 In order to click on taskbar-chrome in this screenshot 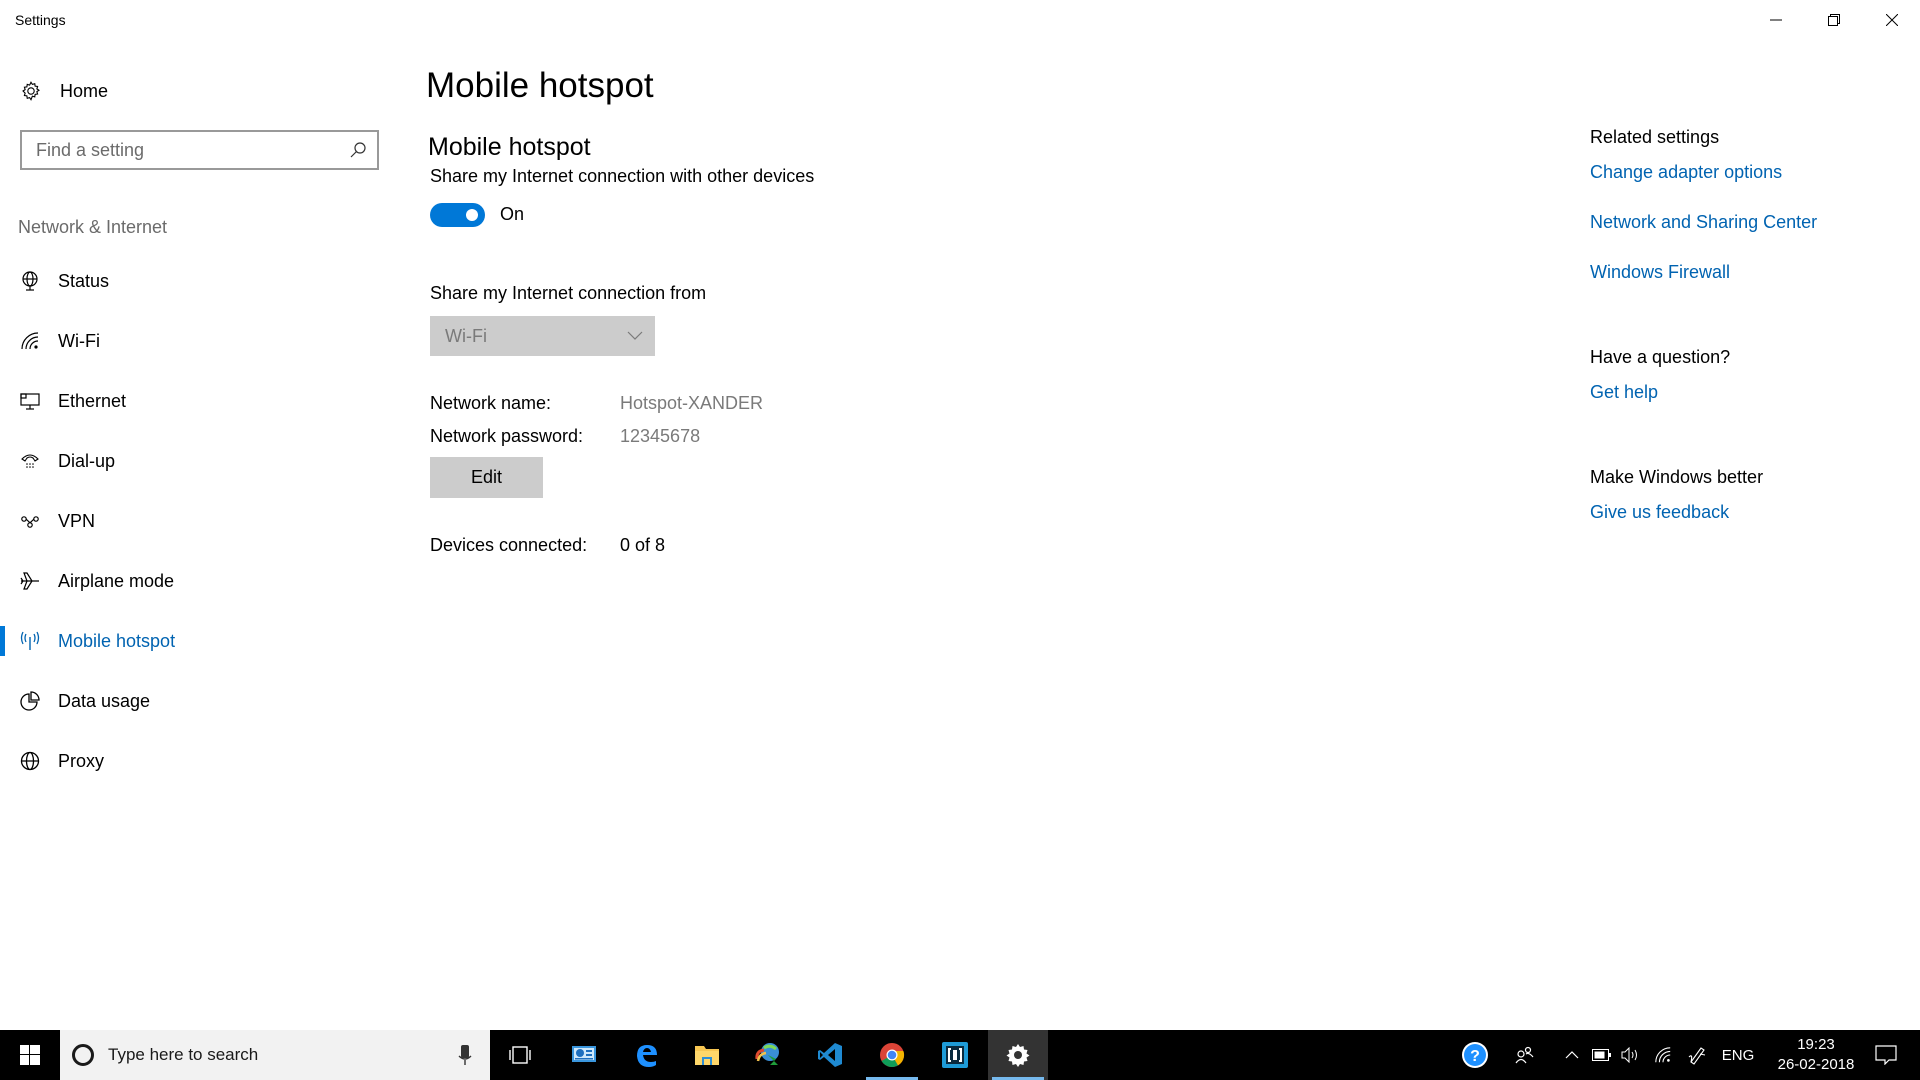, I will do `click(892, 1055)`.